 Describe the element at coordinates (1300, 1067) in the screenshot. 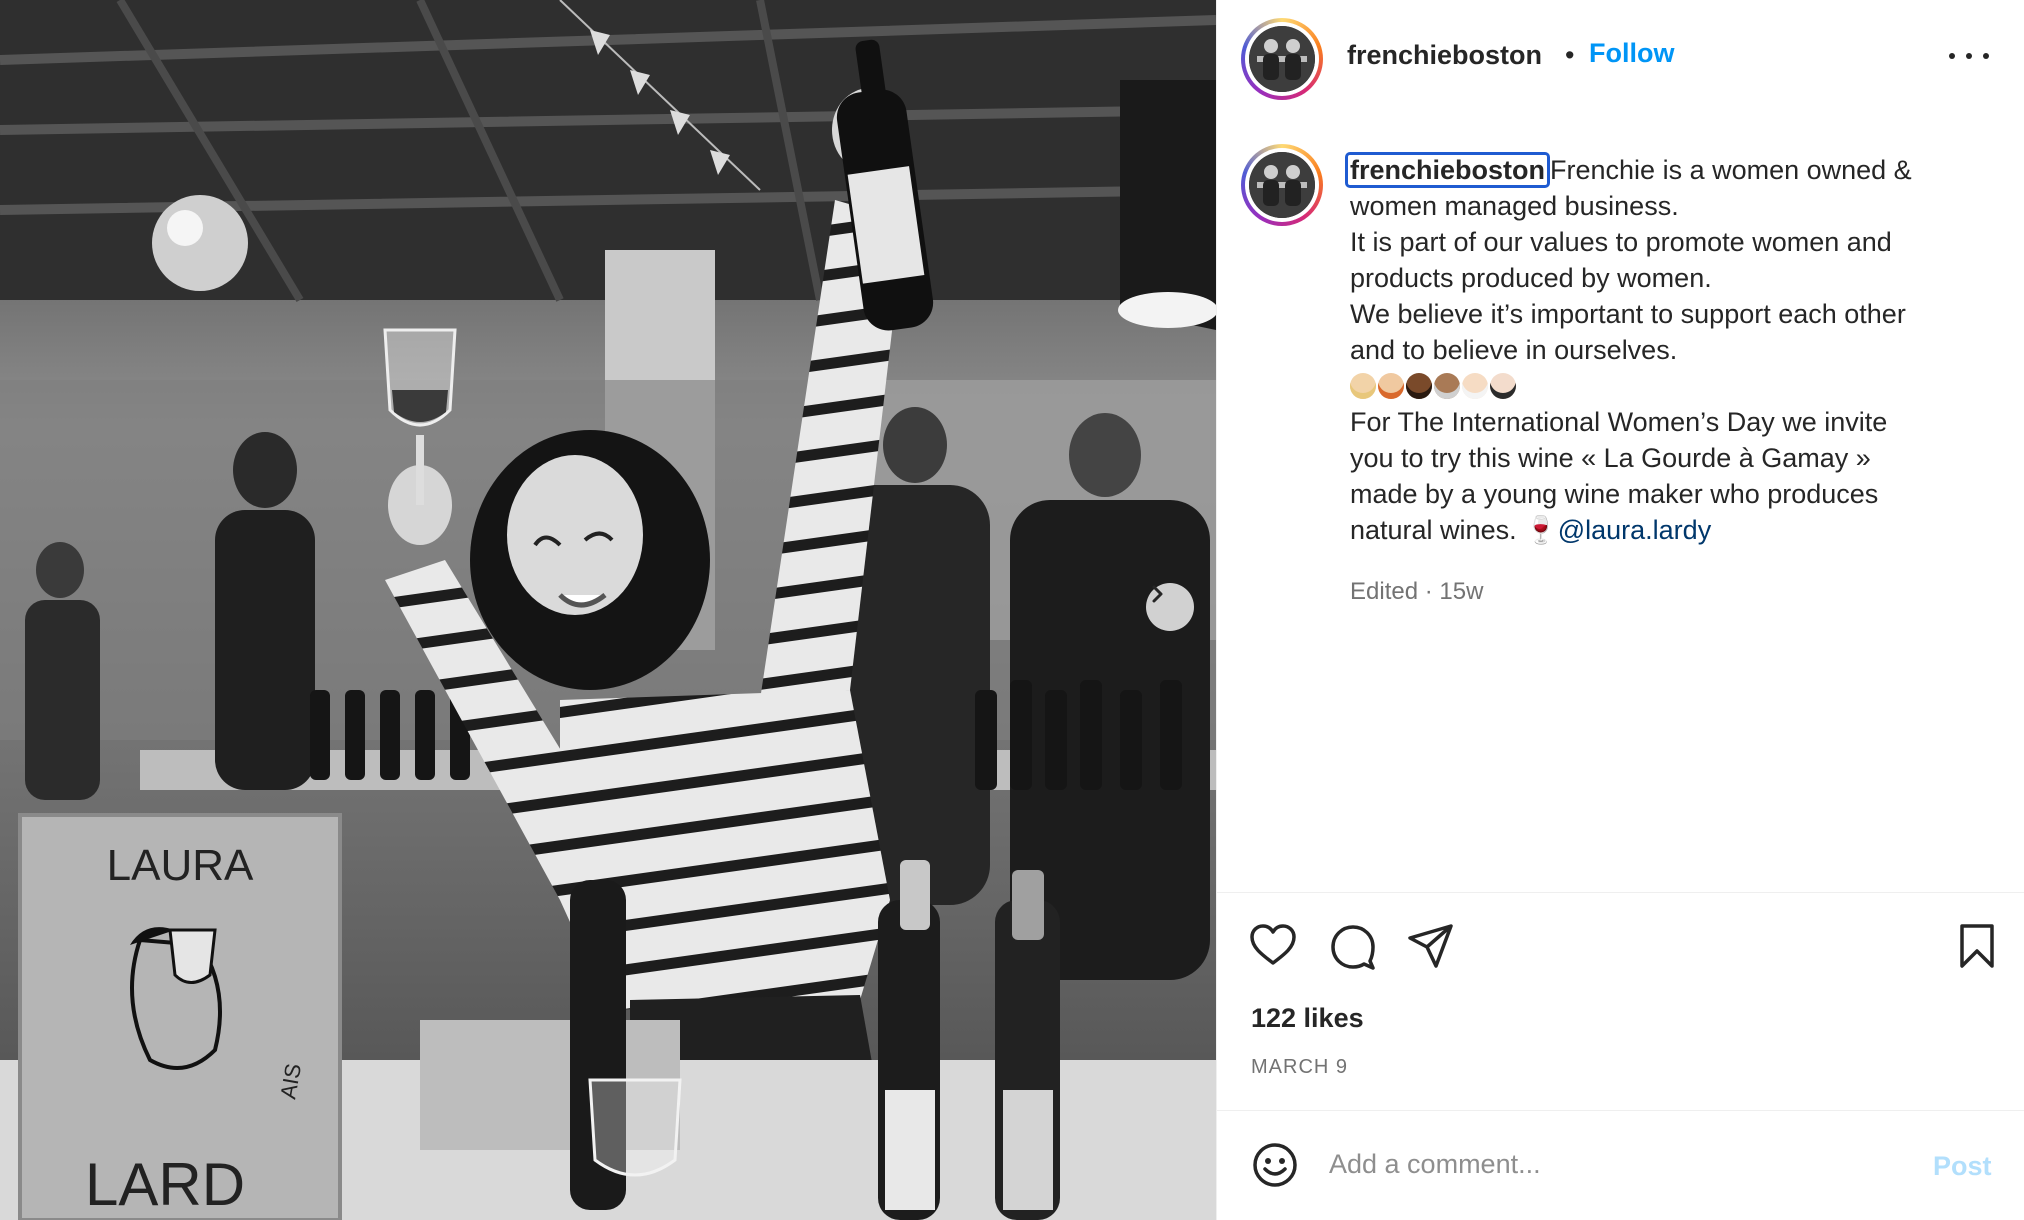

I see `post-date: MARCH 9` at that location.